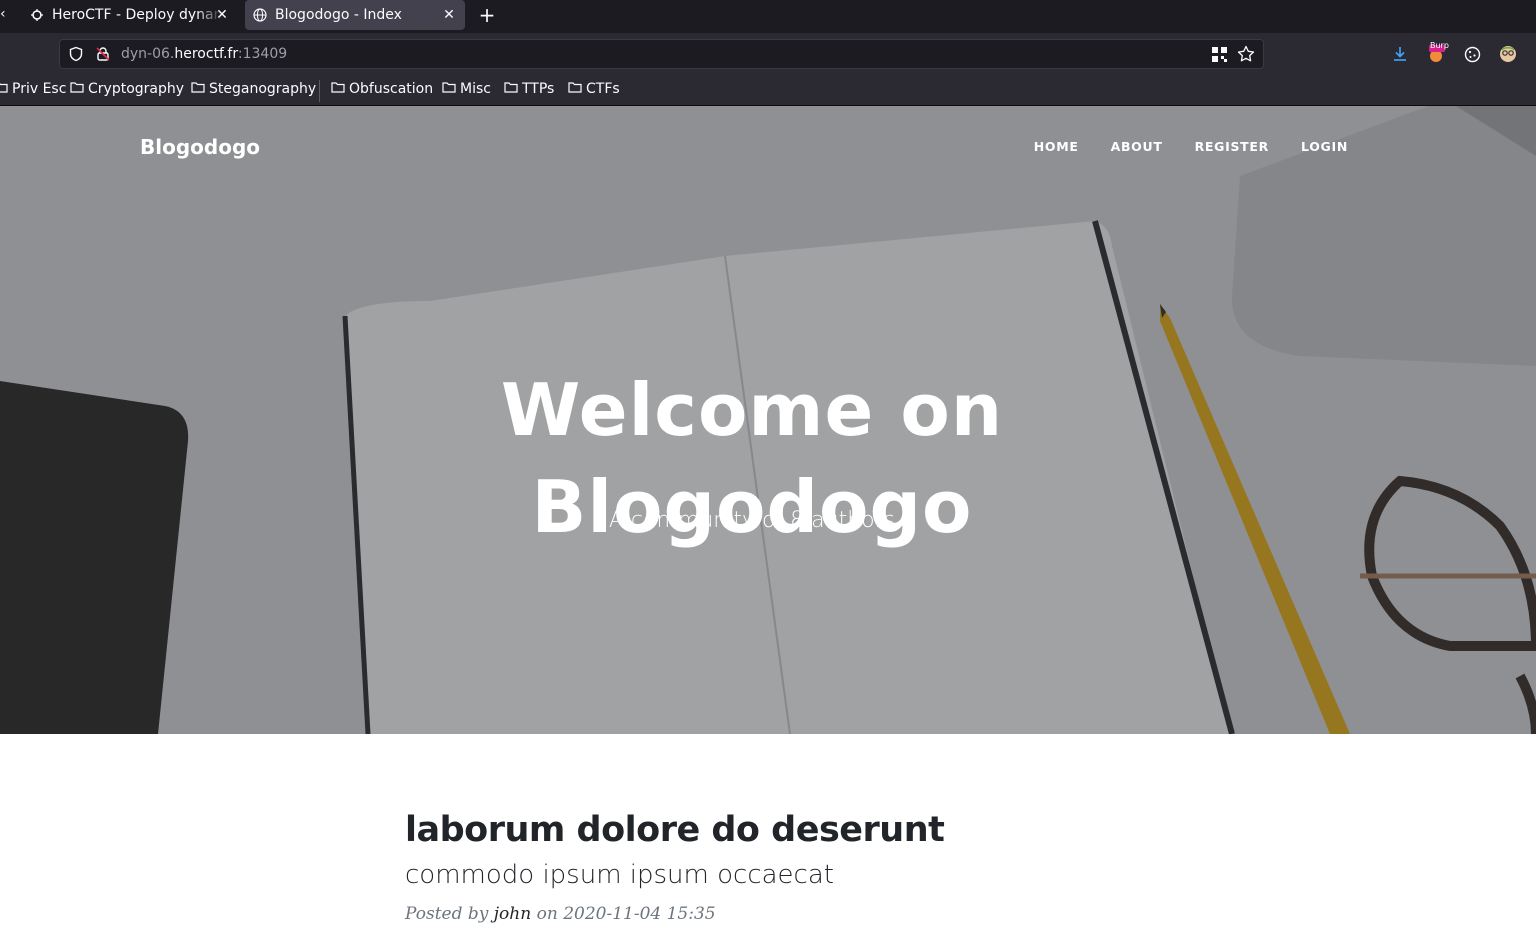 The width and height of the screenshot is (1536, 941). What do you see at coordinates (752, 520) in the screenshot?
I see `hero-subtitle: A community of 8 authors` at bounding box center [752, 520].